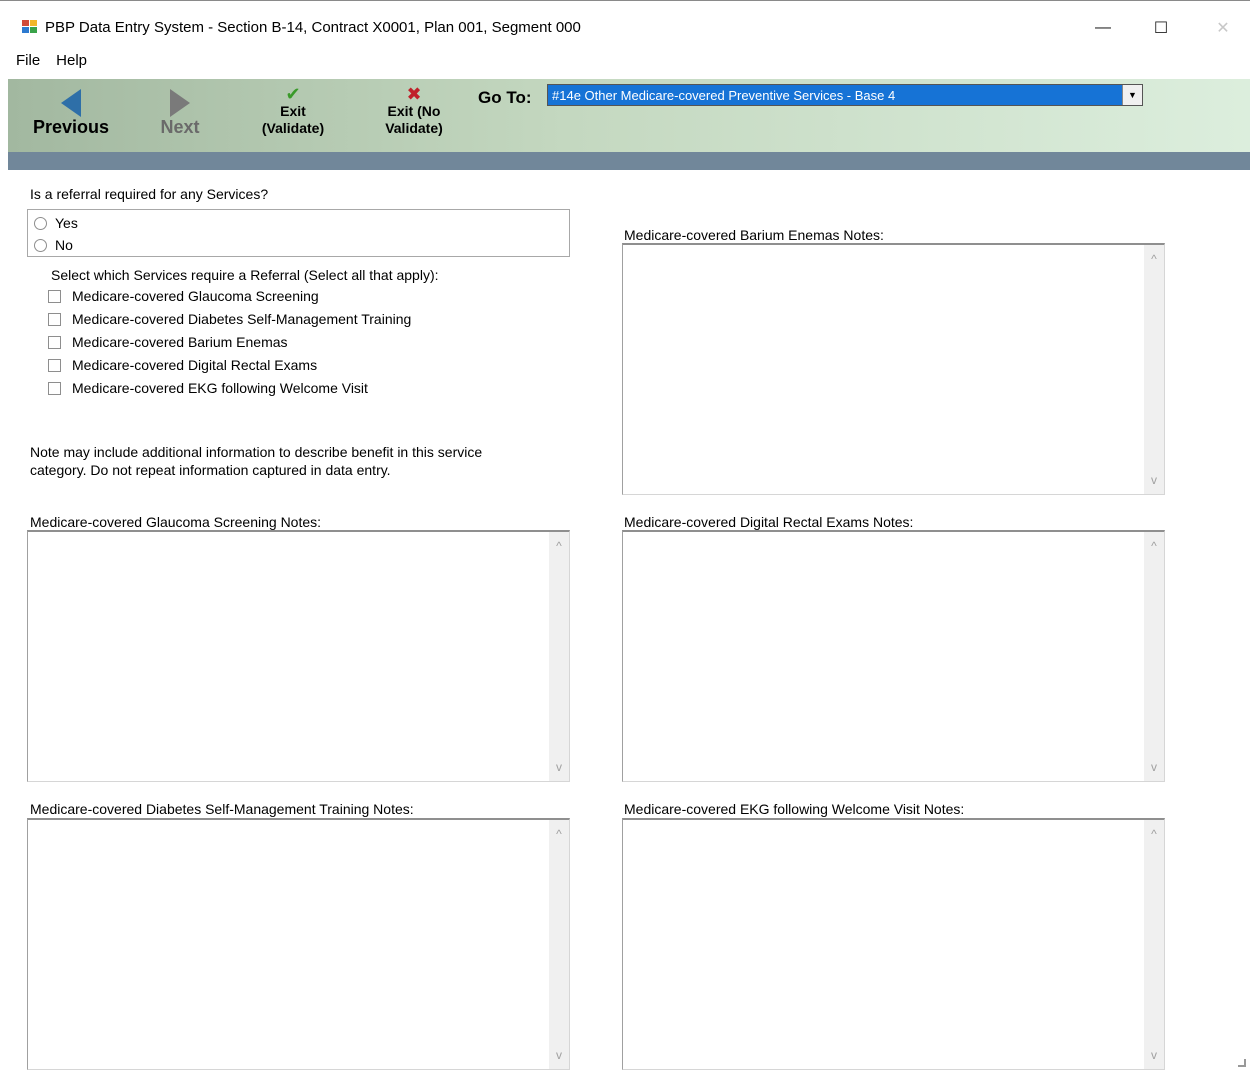  I want to click on dropdown-arrow-icon: ▼, so click(1132, 95).